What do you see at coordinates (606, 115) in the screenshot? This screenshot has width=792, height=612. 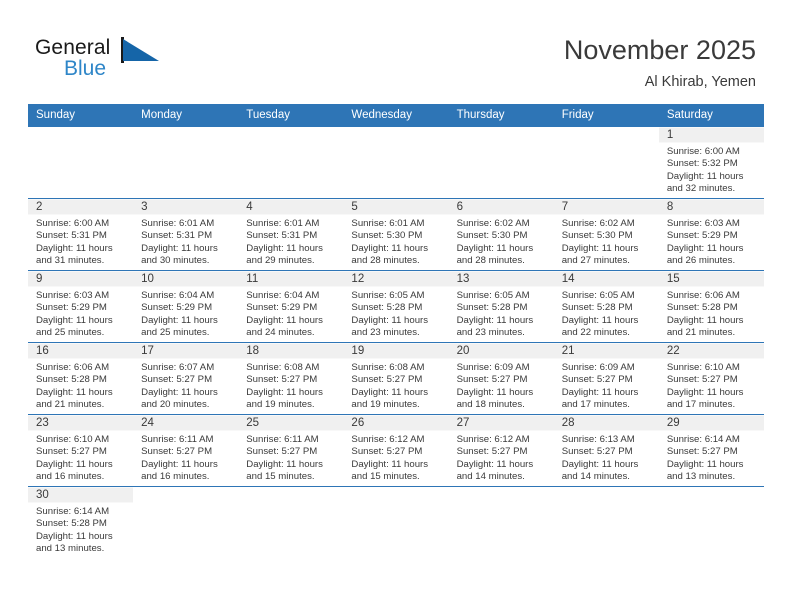 I see `weekday-header-friday: Friday` at bounding box center [606, 115].